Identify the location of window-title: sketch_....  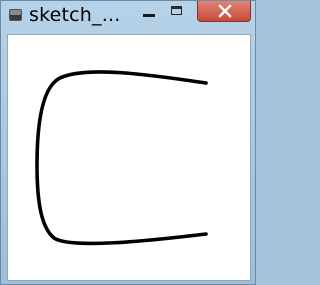
(75, 15).